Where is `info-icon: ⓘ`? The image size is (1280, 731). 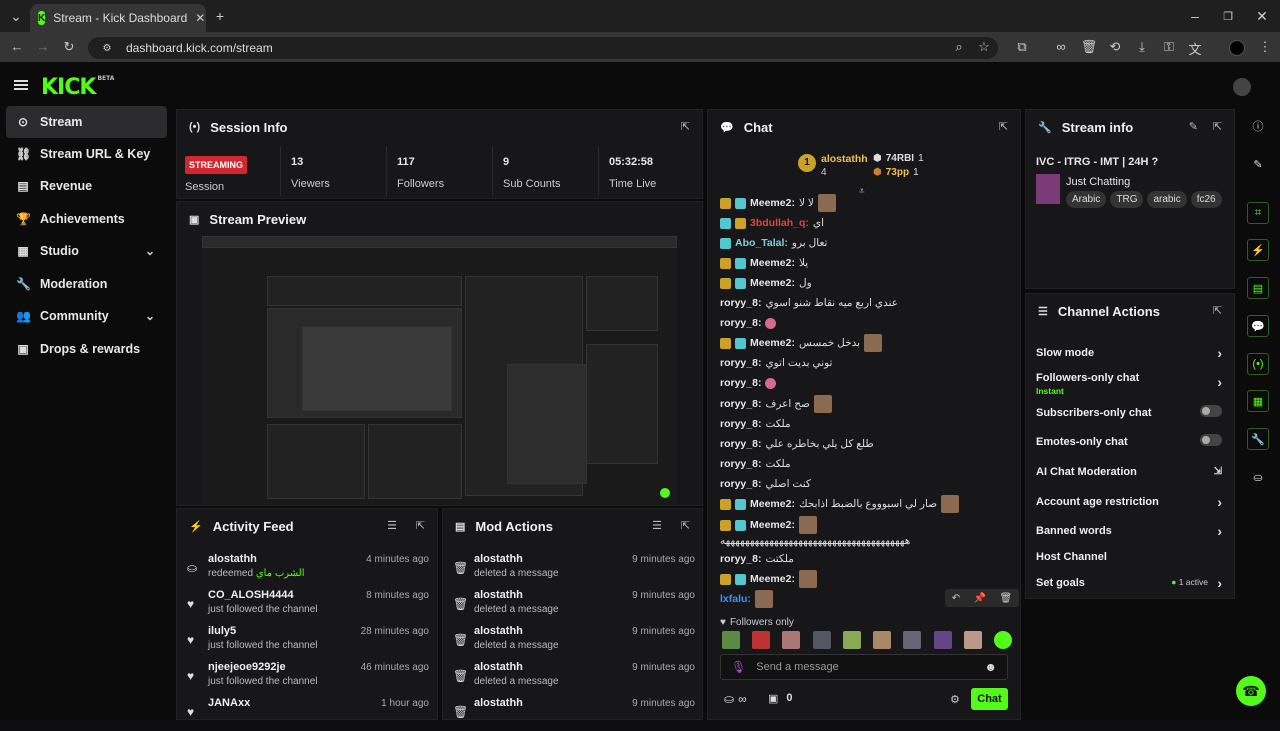 info-icon: ⓘ is located at coordinates (1258, 126).